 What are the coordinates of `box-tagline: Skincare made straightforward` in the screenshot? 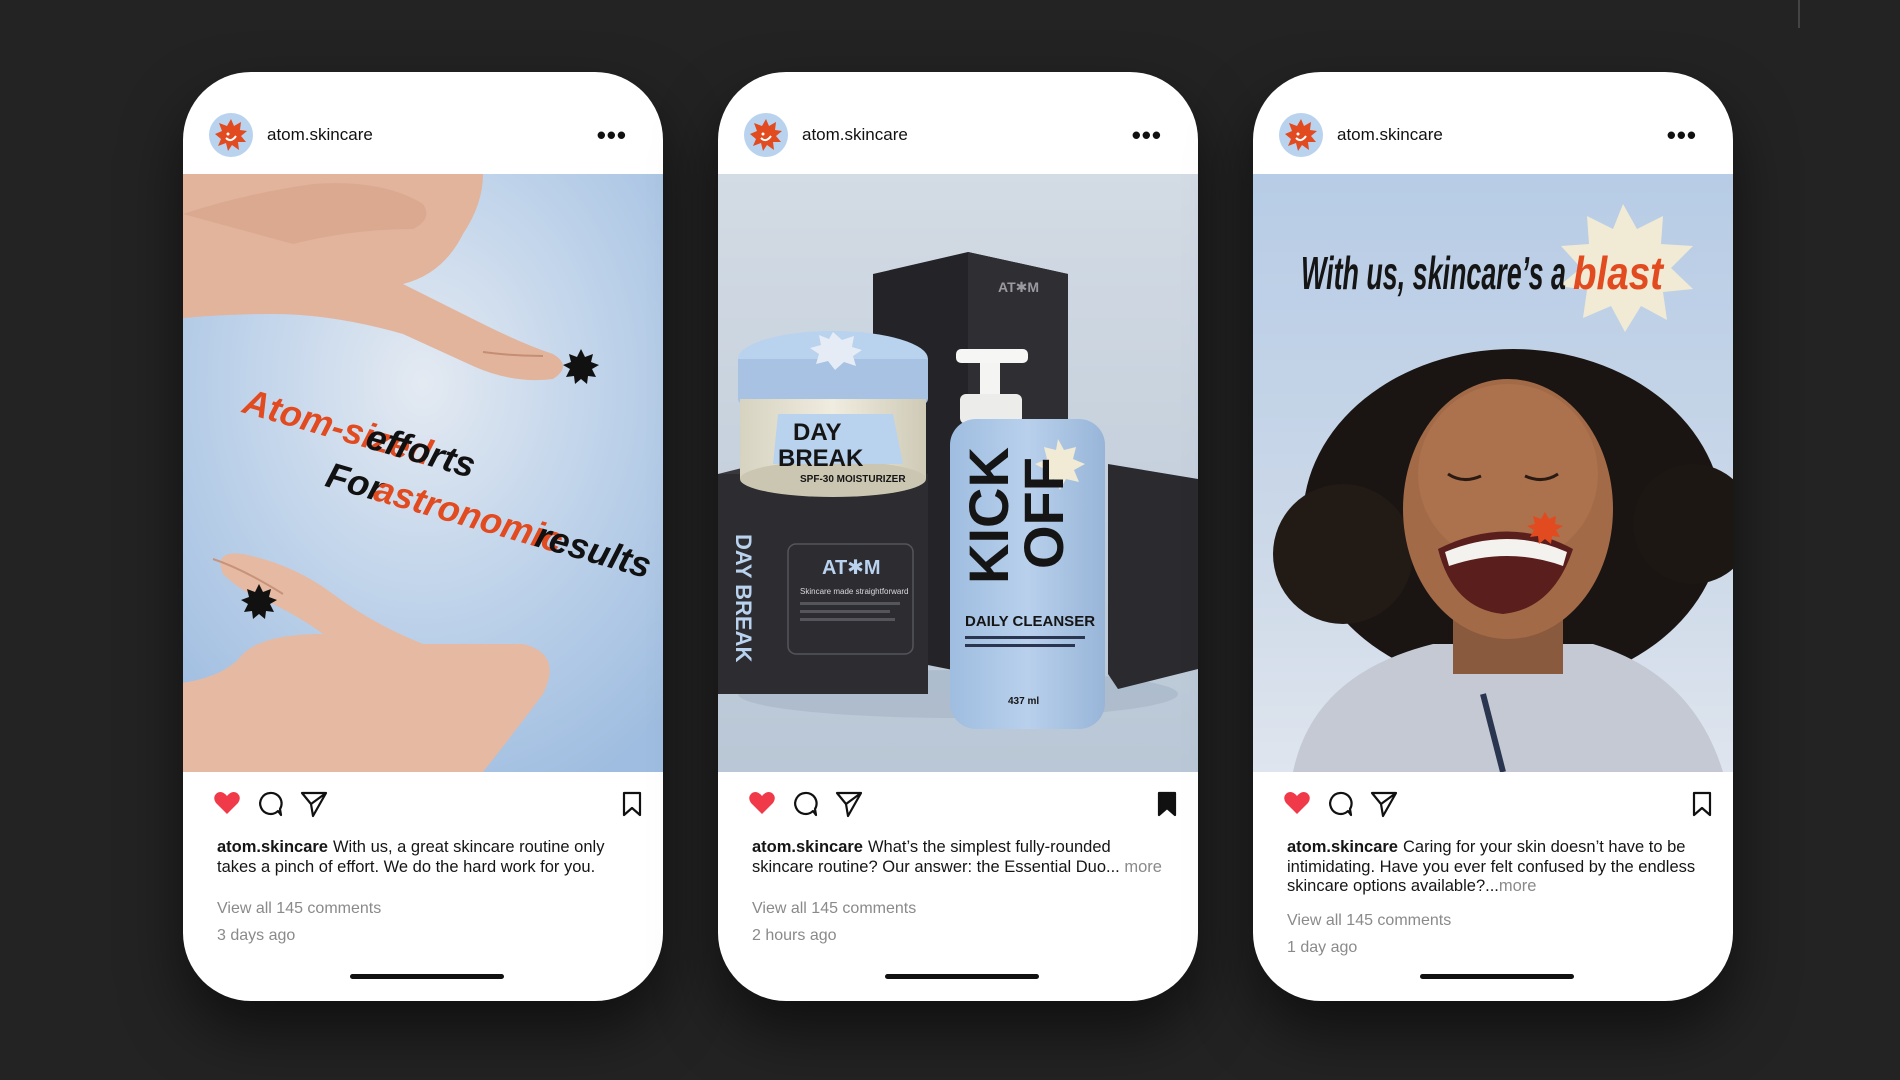 It's located at (854, 591).